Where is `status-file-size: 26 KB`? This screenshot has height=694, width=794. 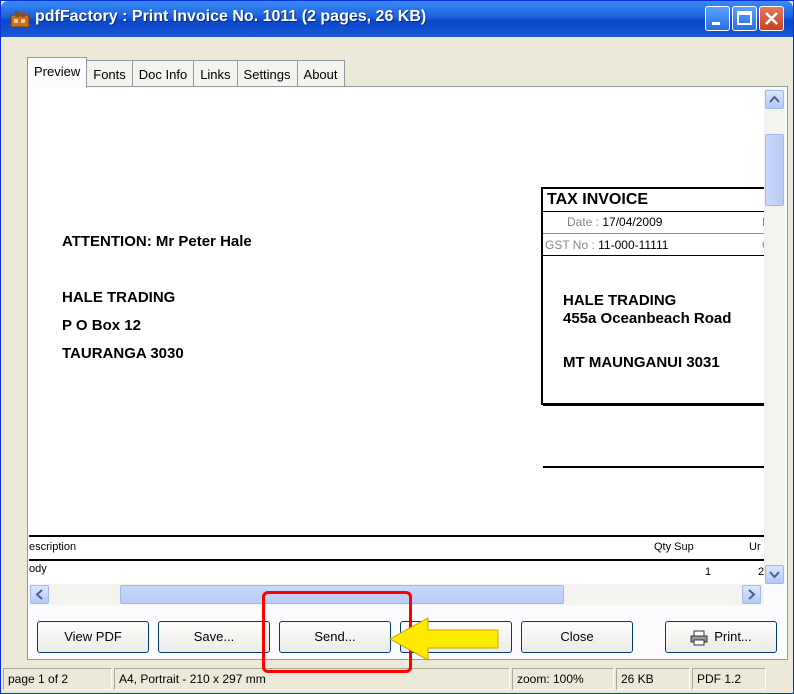 status-file-size: 26 KB is located at coordinates (653, 679).